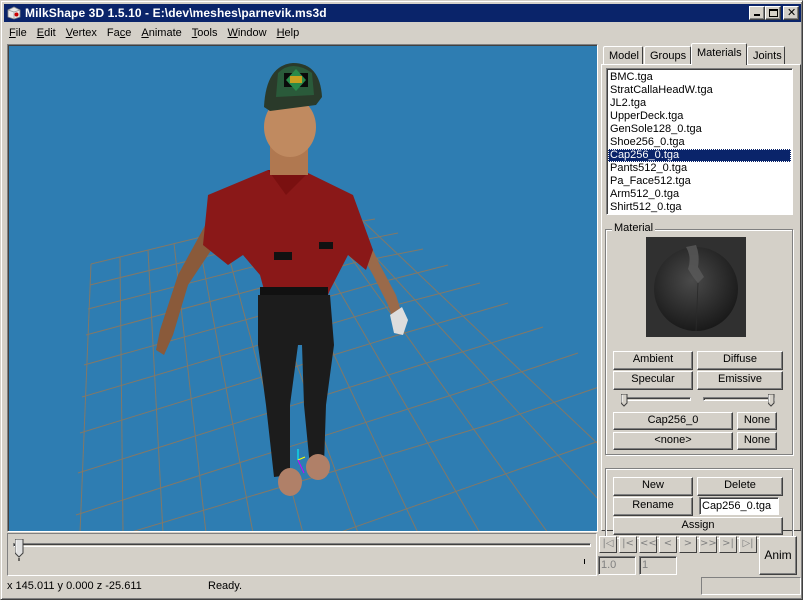 This screenshot has height=600, width=803. I want to click on shininess-slider-track, so click(656, 399).